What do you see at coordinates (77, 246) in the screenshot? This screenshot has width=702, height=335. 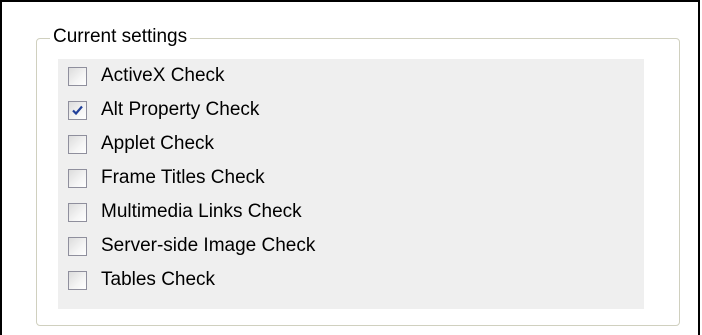 I see `server-side-image-checkbox` at bounding box center [77, 246].